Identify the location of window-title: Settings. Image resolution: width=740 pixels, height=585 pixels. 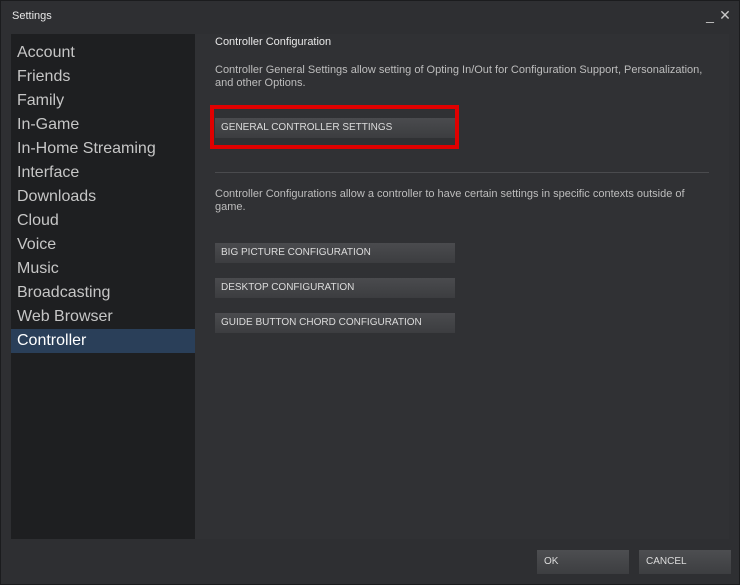
(32, 16).